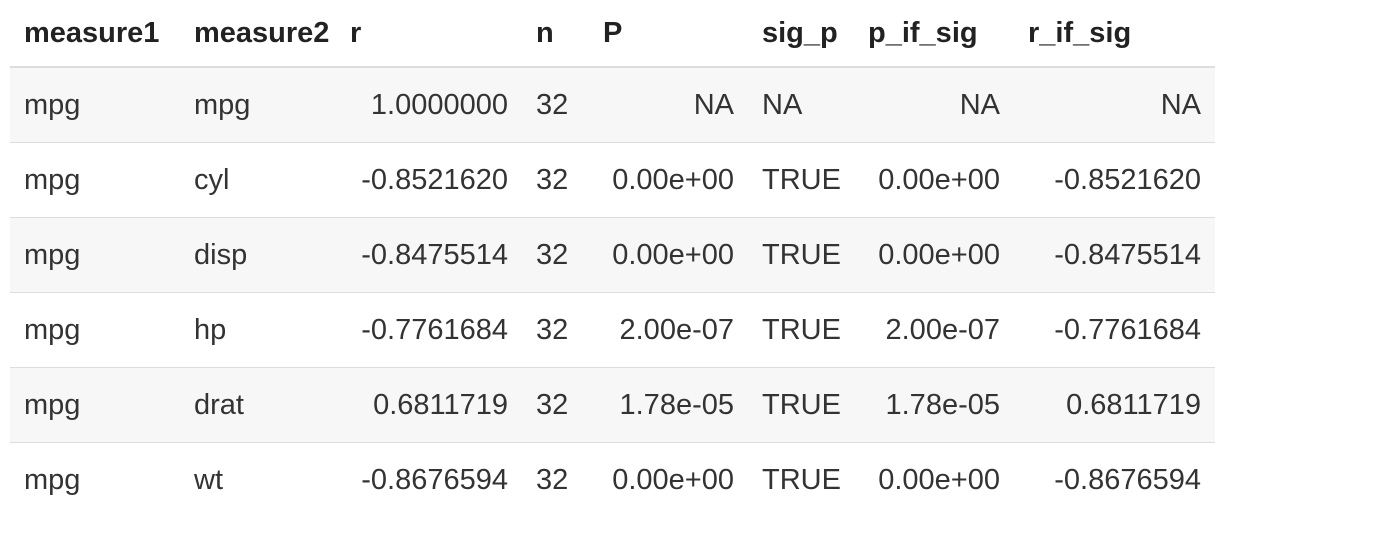  I want to click on cell-measure2: drat, so click(258, 405).